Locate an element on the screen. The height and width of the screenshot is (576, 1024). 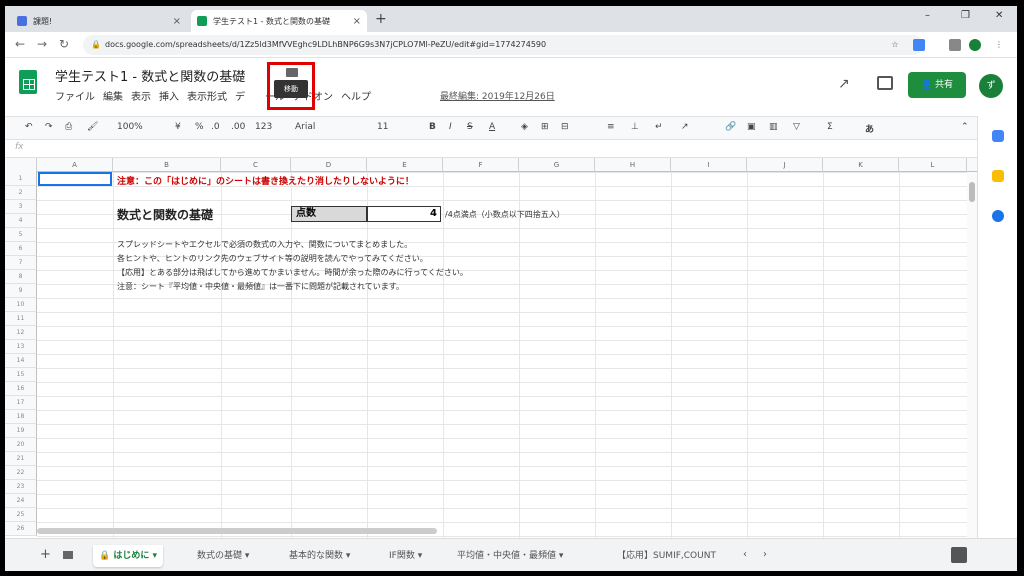
bold-button: B is located at coordinates (432, 127).